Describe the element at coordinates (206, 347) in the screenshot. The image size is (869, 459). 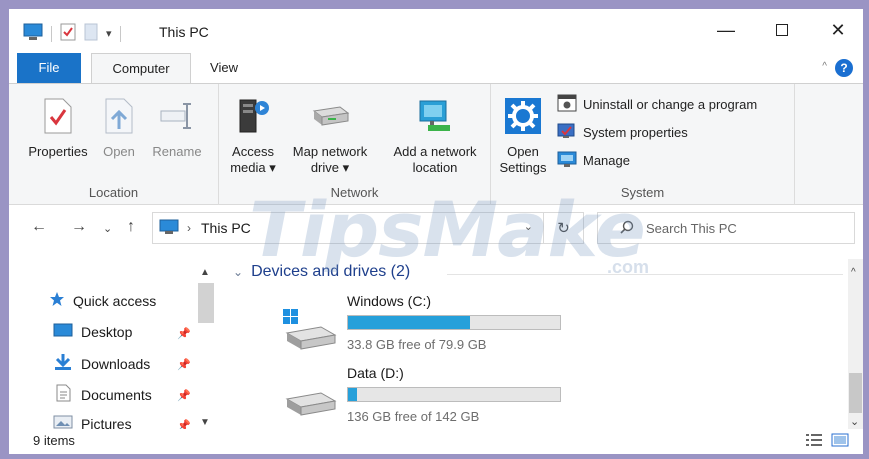
I see `nav-scrollbar: ▲ ▼` at that location.